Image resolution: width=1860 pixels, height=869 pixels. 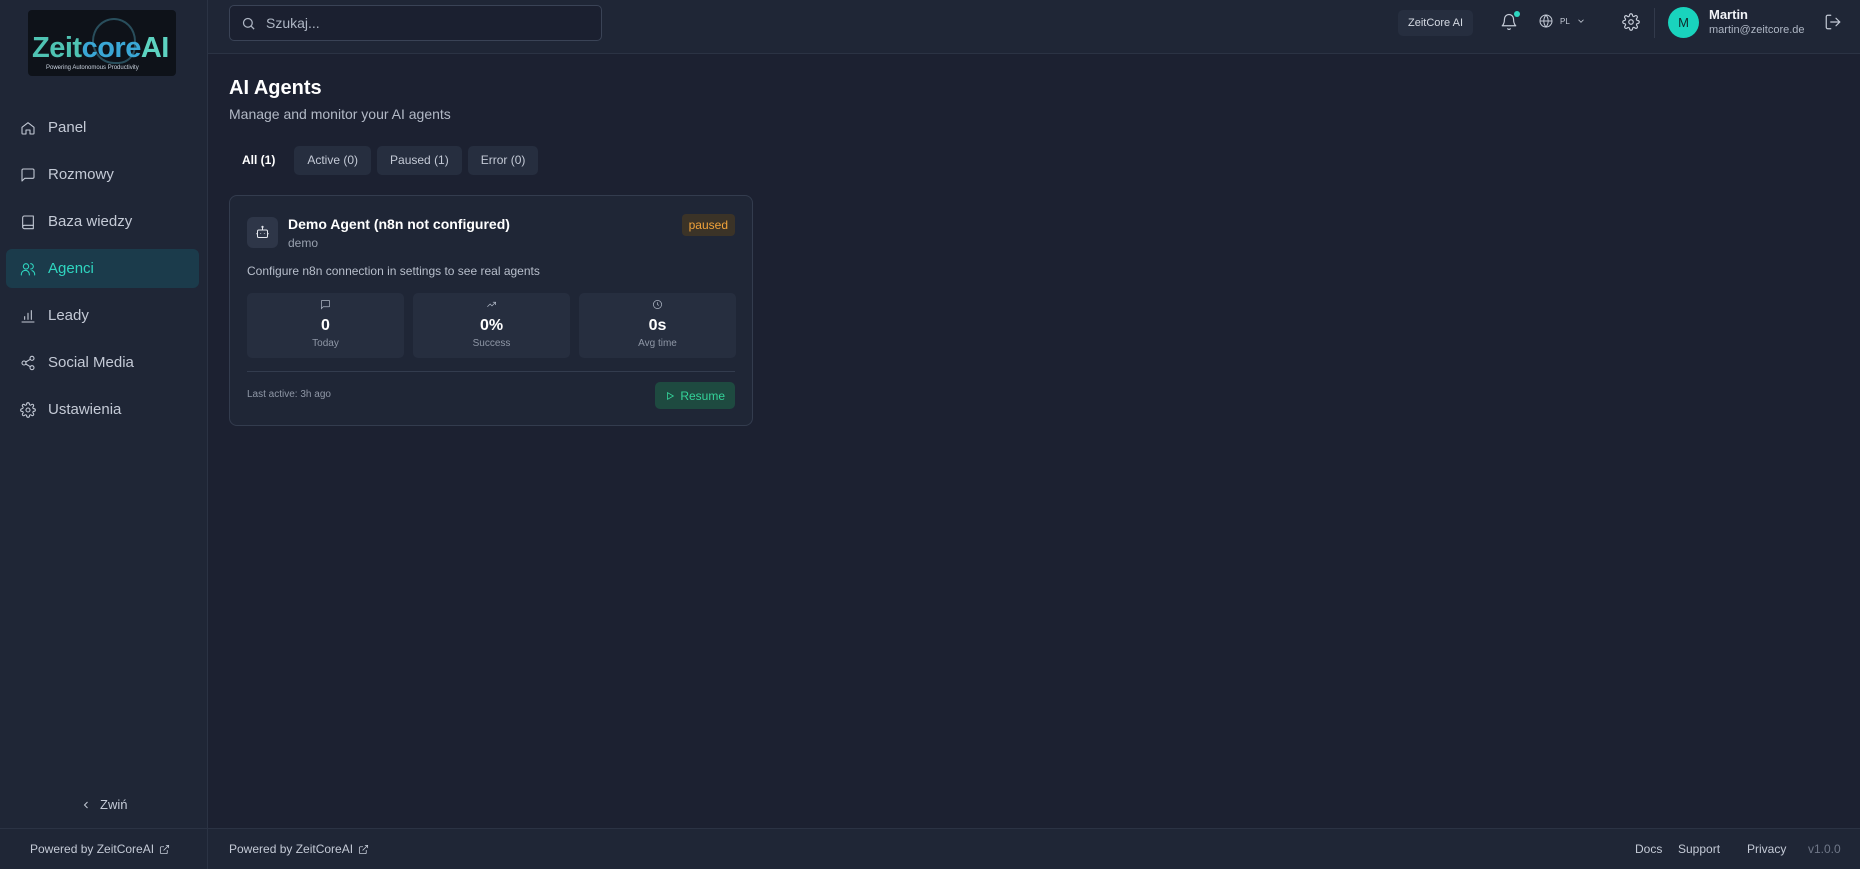 I want to click on sidebar-powered-by-link: Powered by ZeitCoreAI, so click(x=100, y=849).